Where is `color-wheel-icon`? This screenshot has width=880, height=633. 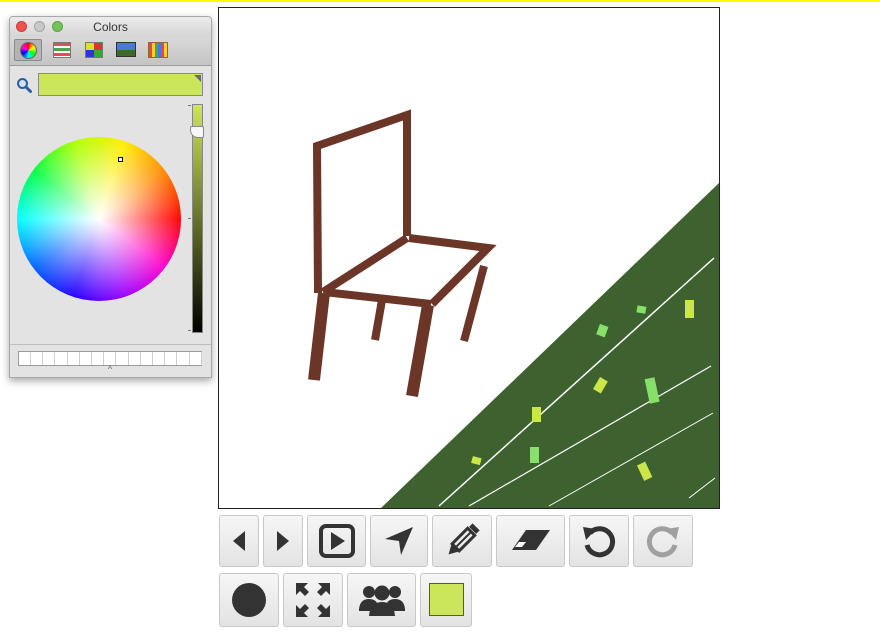 color-wheel-icon is located at coordinates (28, 50).